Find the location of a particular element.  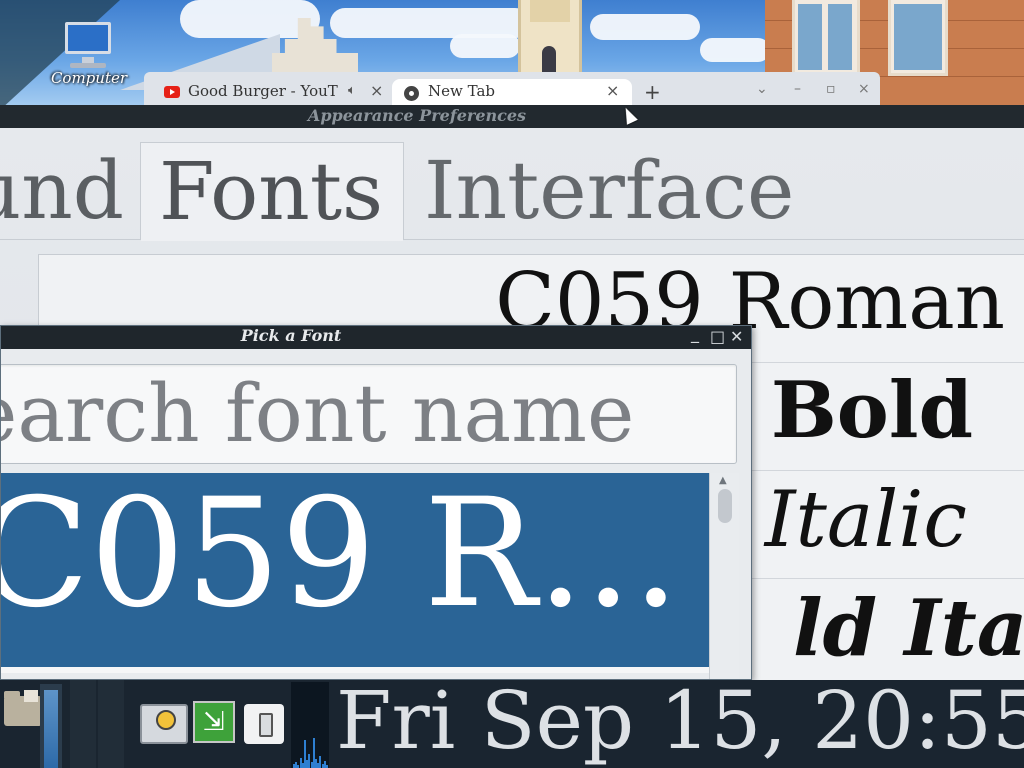

maximize-icon: □ is located at coordinates (717, 336).